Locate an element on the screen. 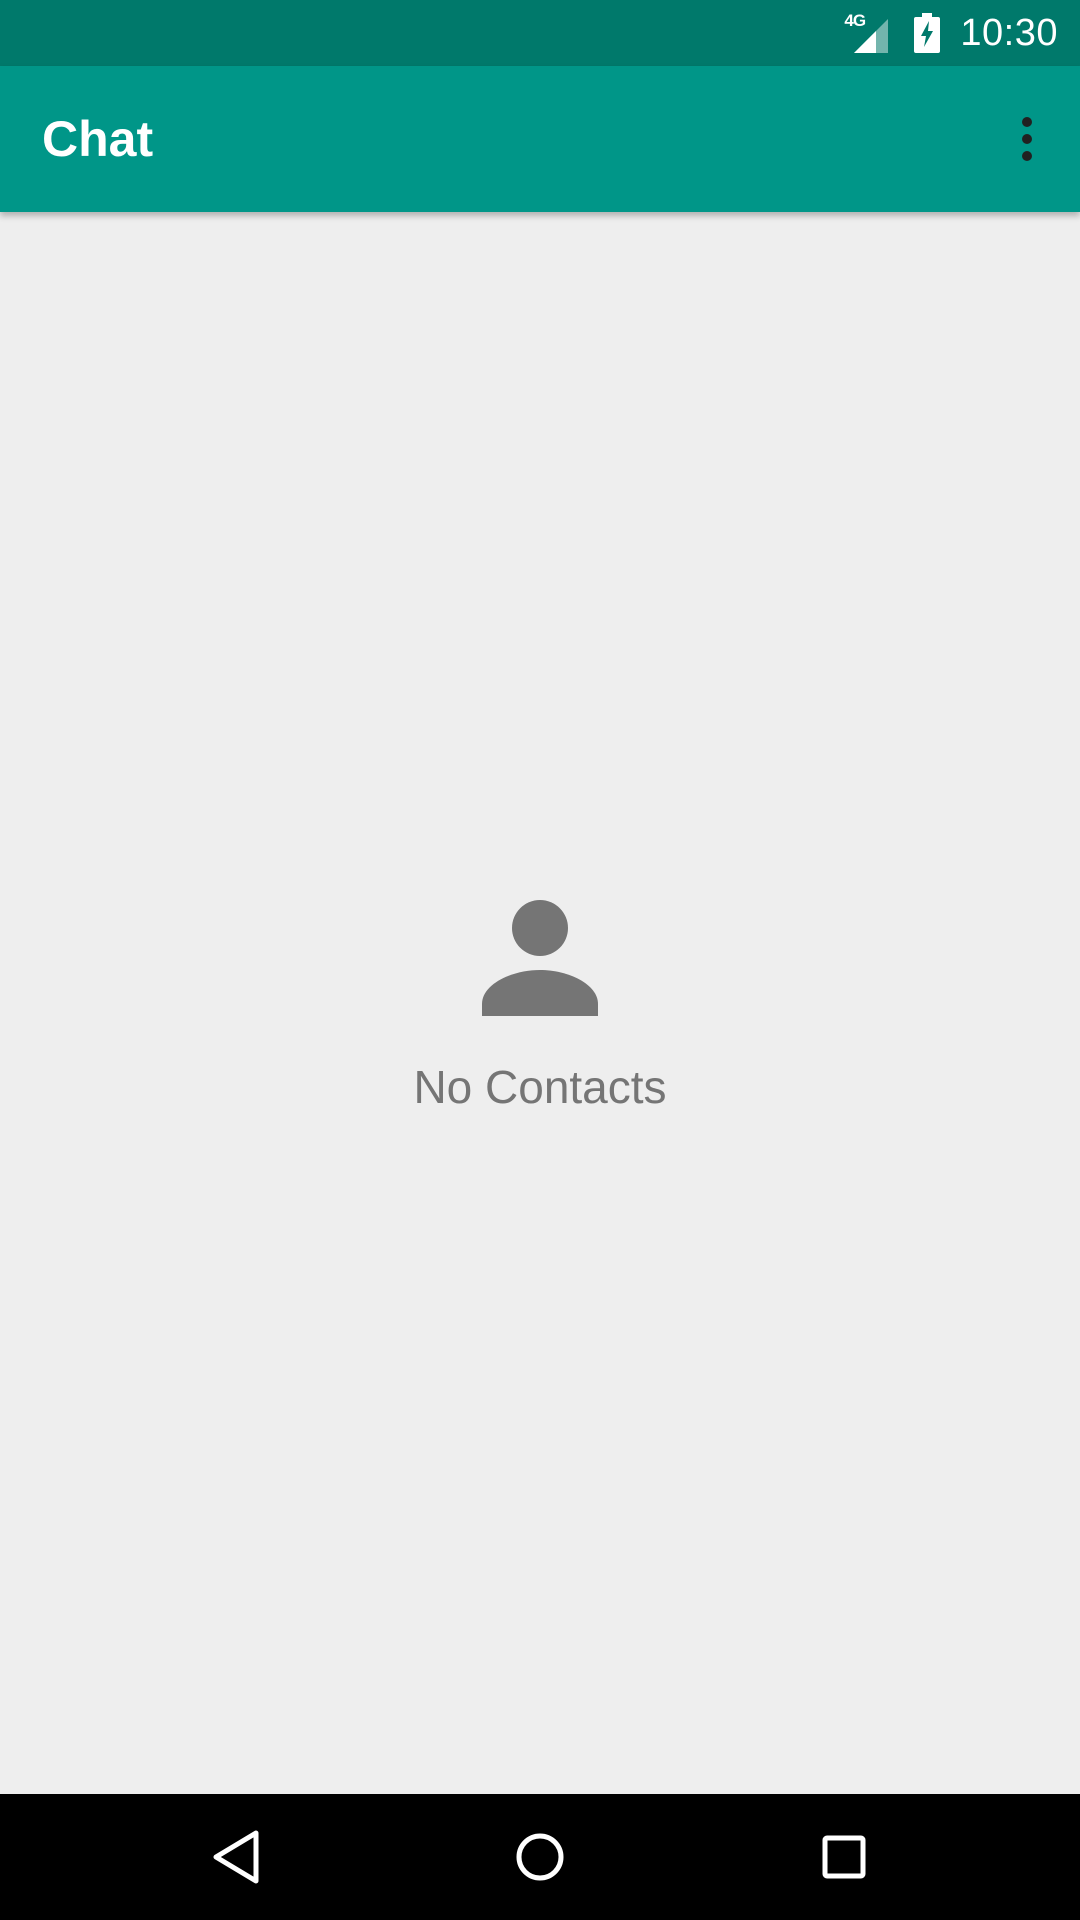 This screenshot has height=1920, width=1080. home-icon is located at coordinates (540, 1857).